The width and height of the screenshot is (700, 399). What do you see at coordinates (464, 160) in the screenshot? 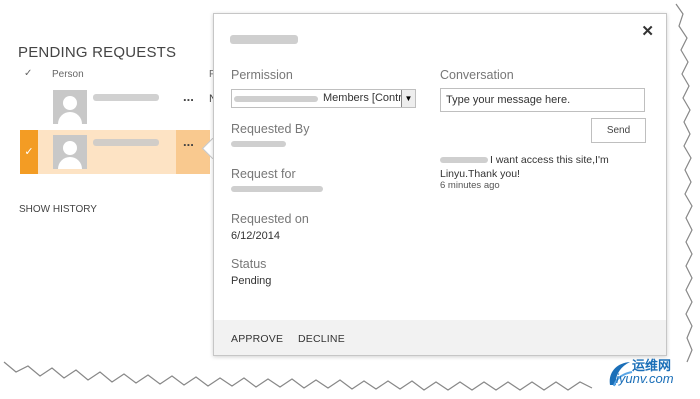
I see `redacted-sender-name` at bounding box center [464, 160].